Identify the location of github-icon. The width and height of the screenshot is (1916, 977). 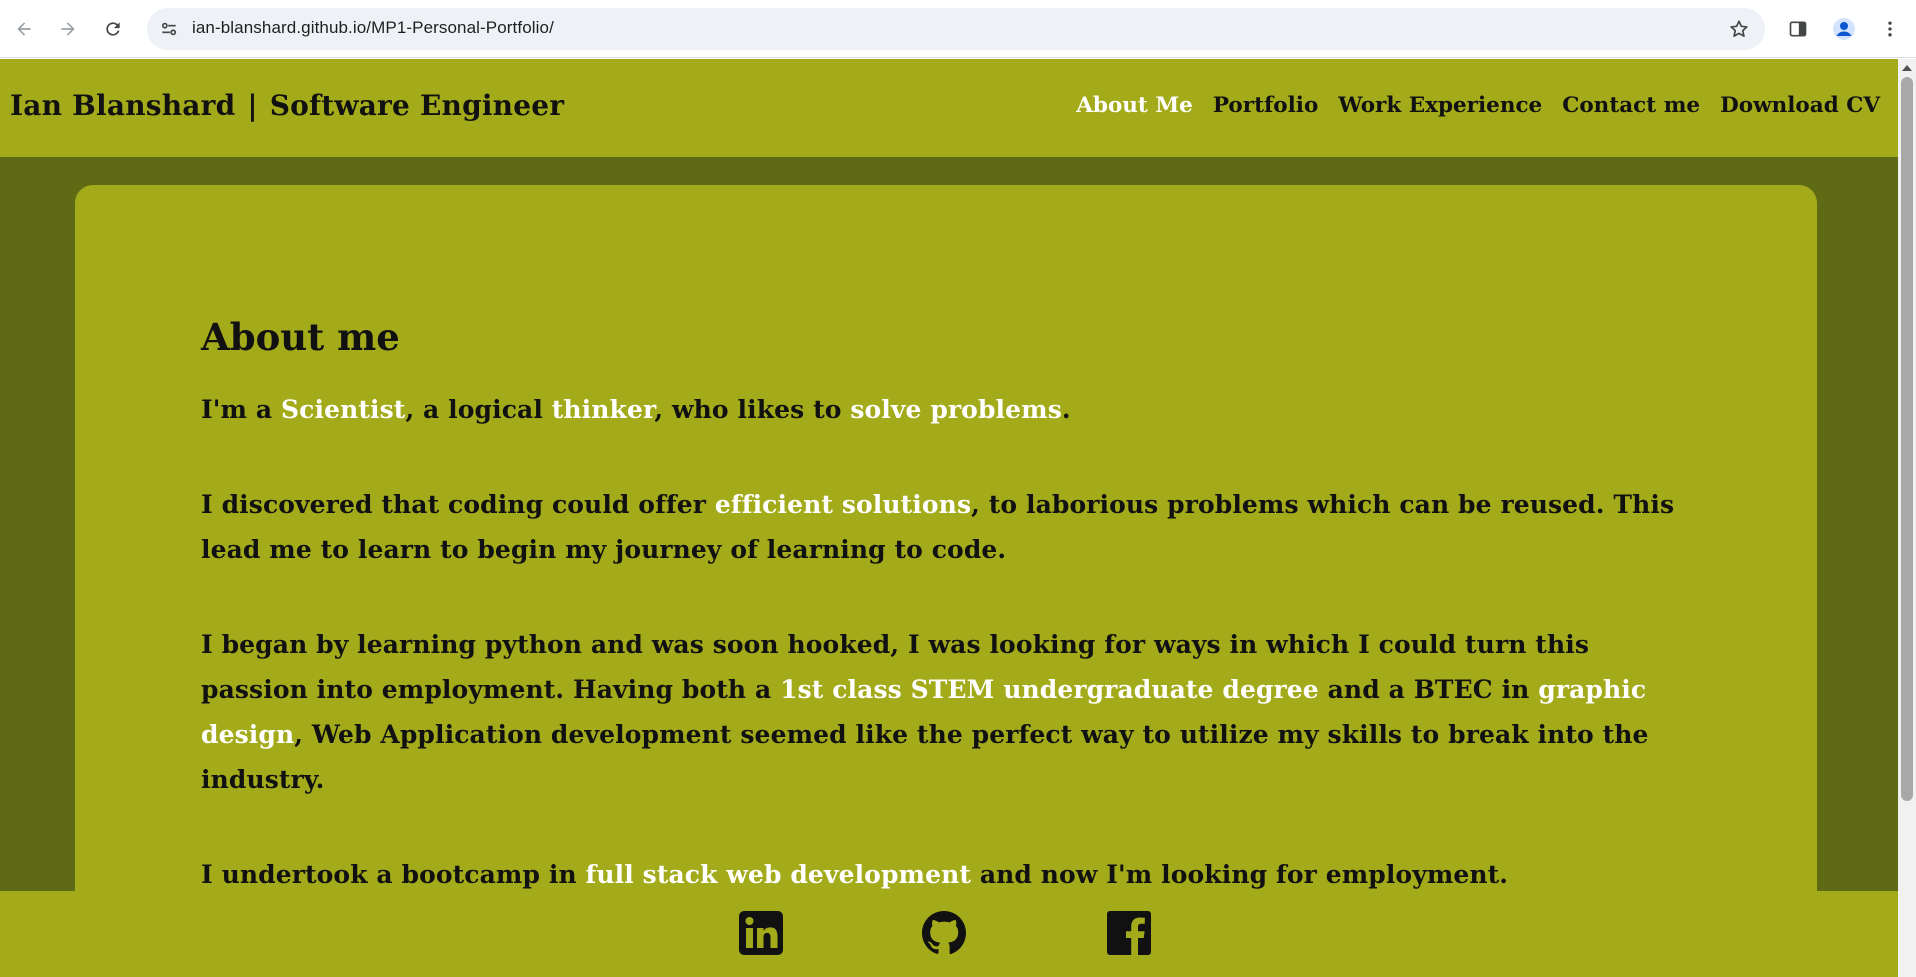
(944, 933).